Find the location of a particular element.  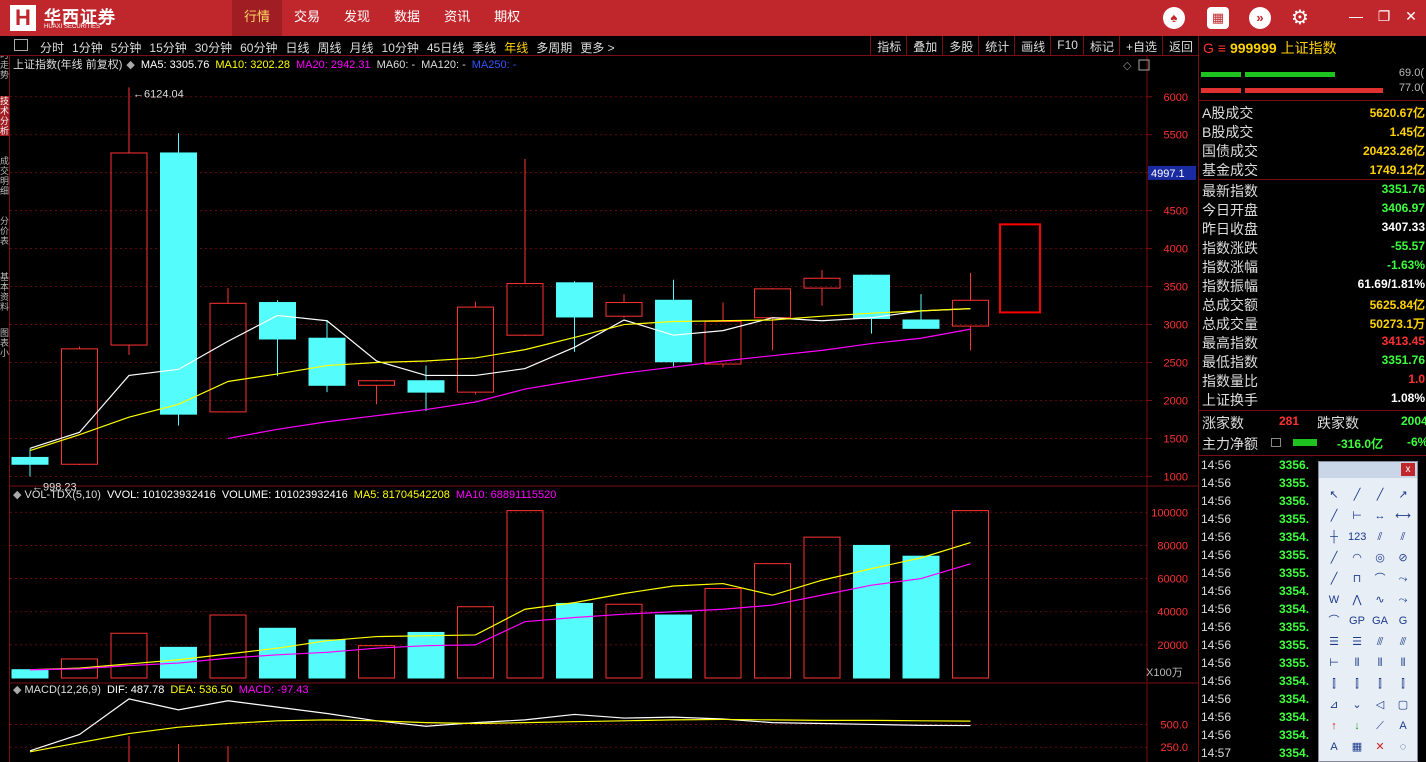

tool-button-4: 画线 is located at coordinates (1032, 45).